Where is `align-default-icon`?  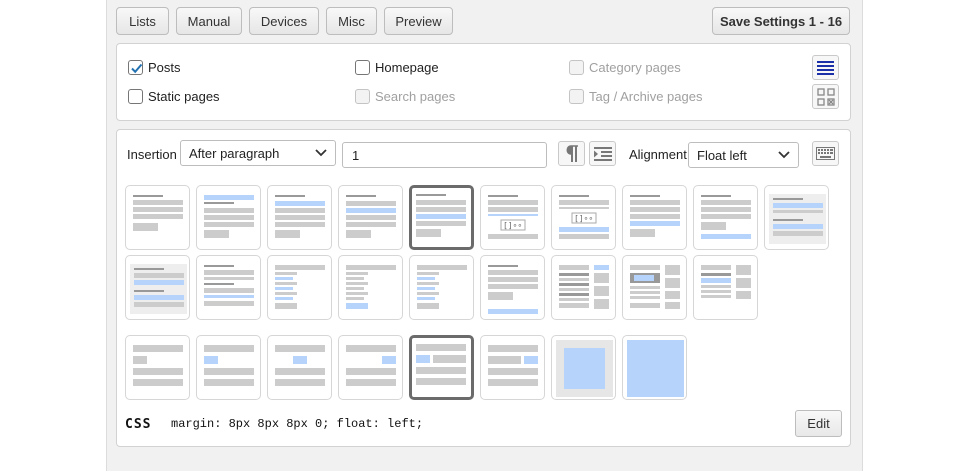
align-default-icon is located at coordinates (158, 365).